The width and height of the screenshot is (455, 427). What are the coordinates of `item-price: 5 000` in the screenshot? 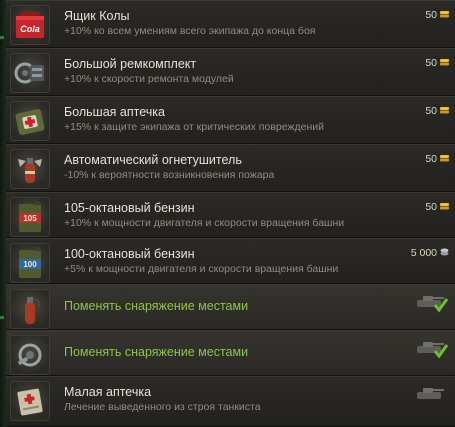 It's located at (423, 253).